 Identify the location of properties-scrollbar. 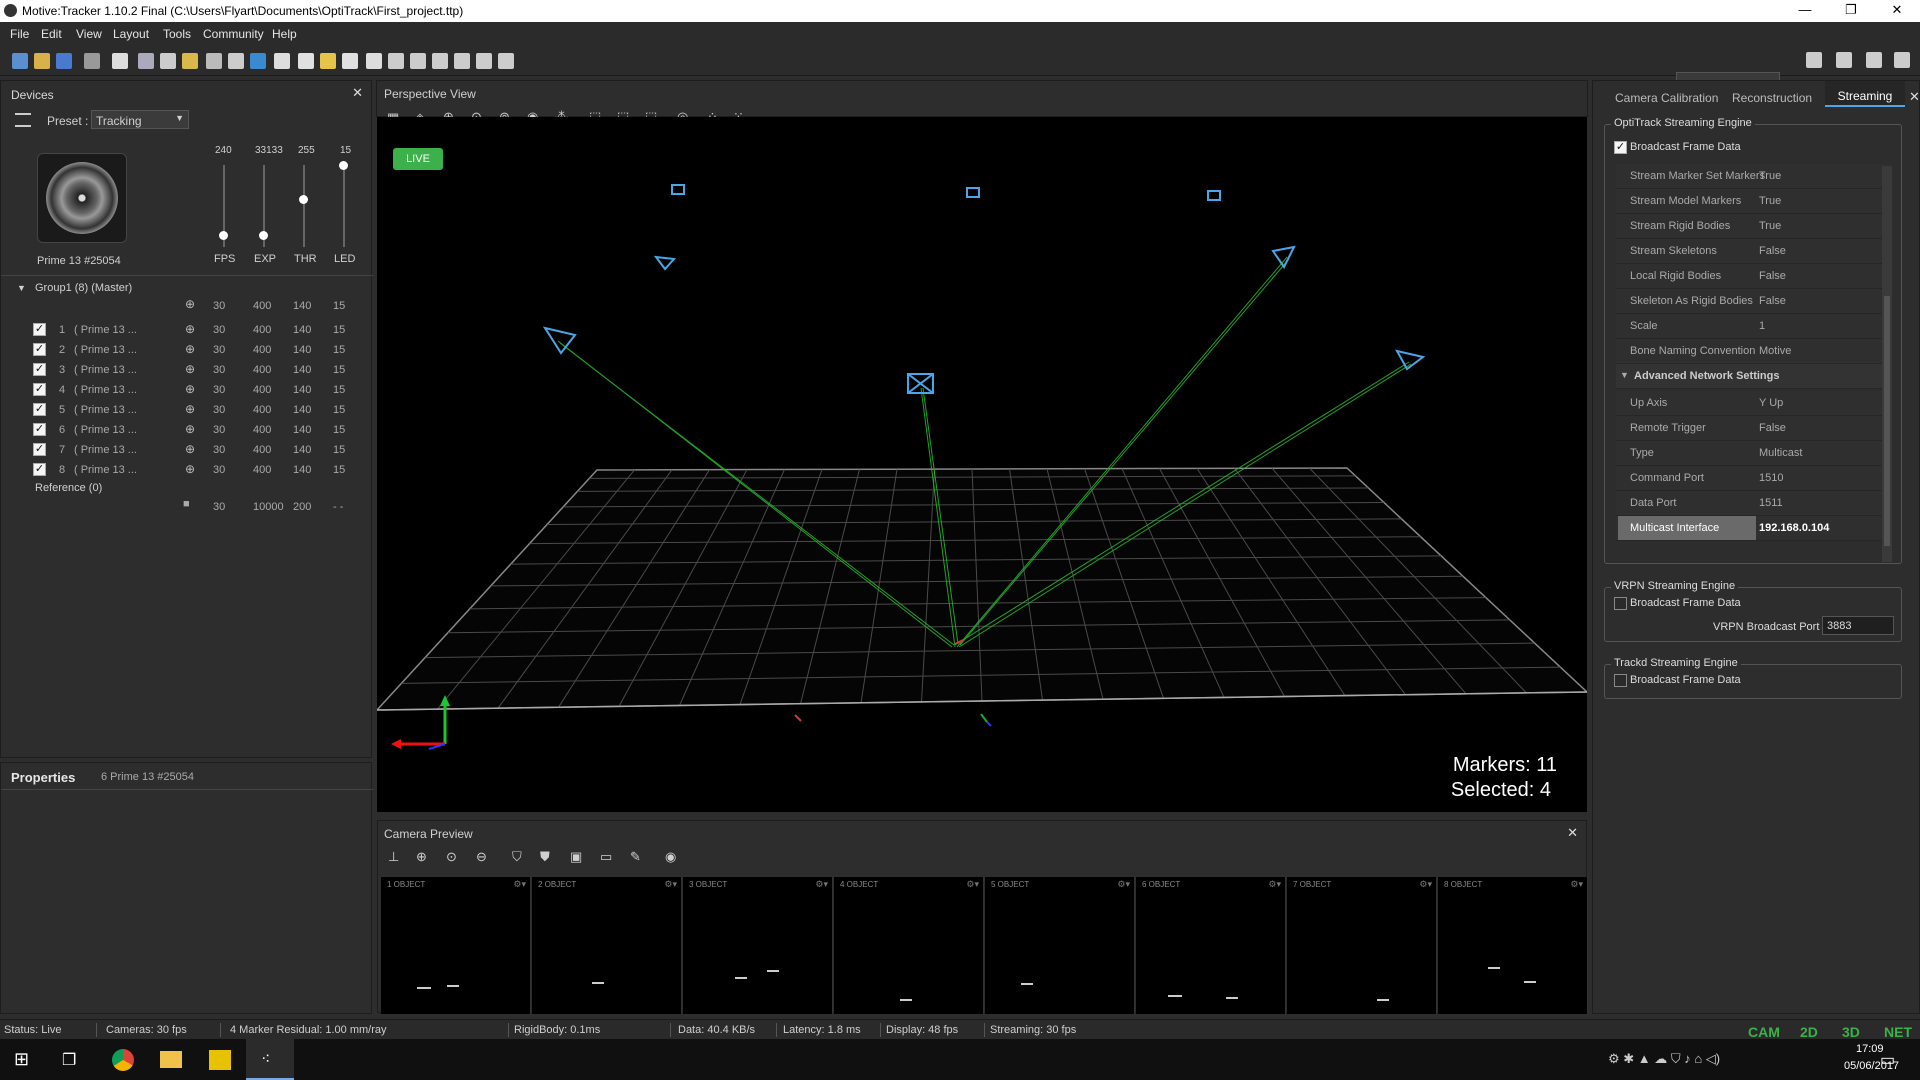
(1887, 364).